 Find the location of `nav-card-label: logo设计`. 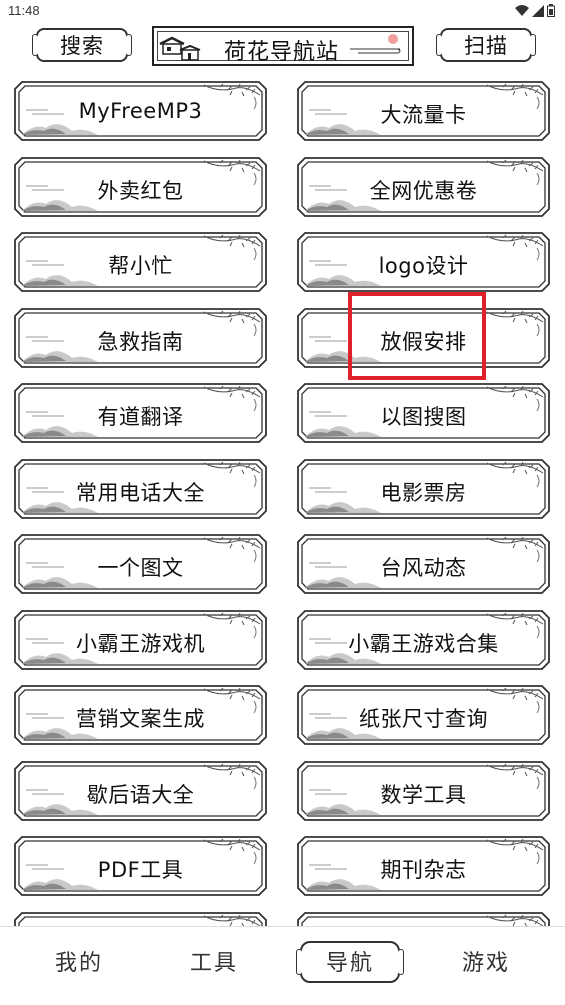

nav-card-label: logo设计 is located at coordinates (423, 266).